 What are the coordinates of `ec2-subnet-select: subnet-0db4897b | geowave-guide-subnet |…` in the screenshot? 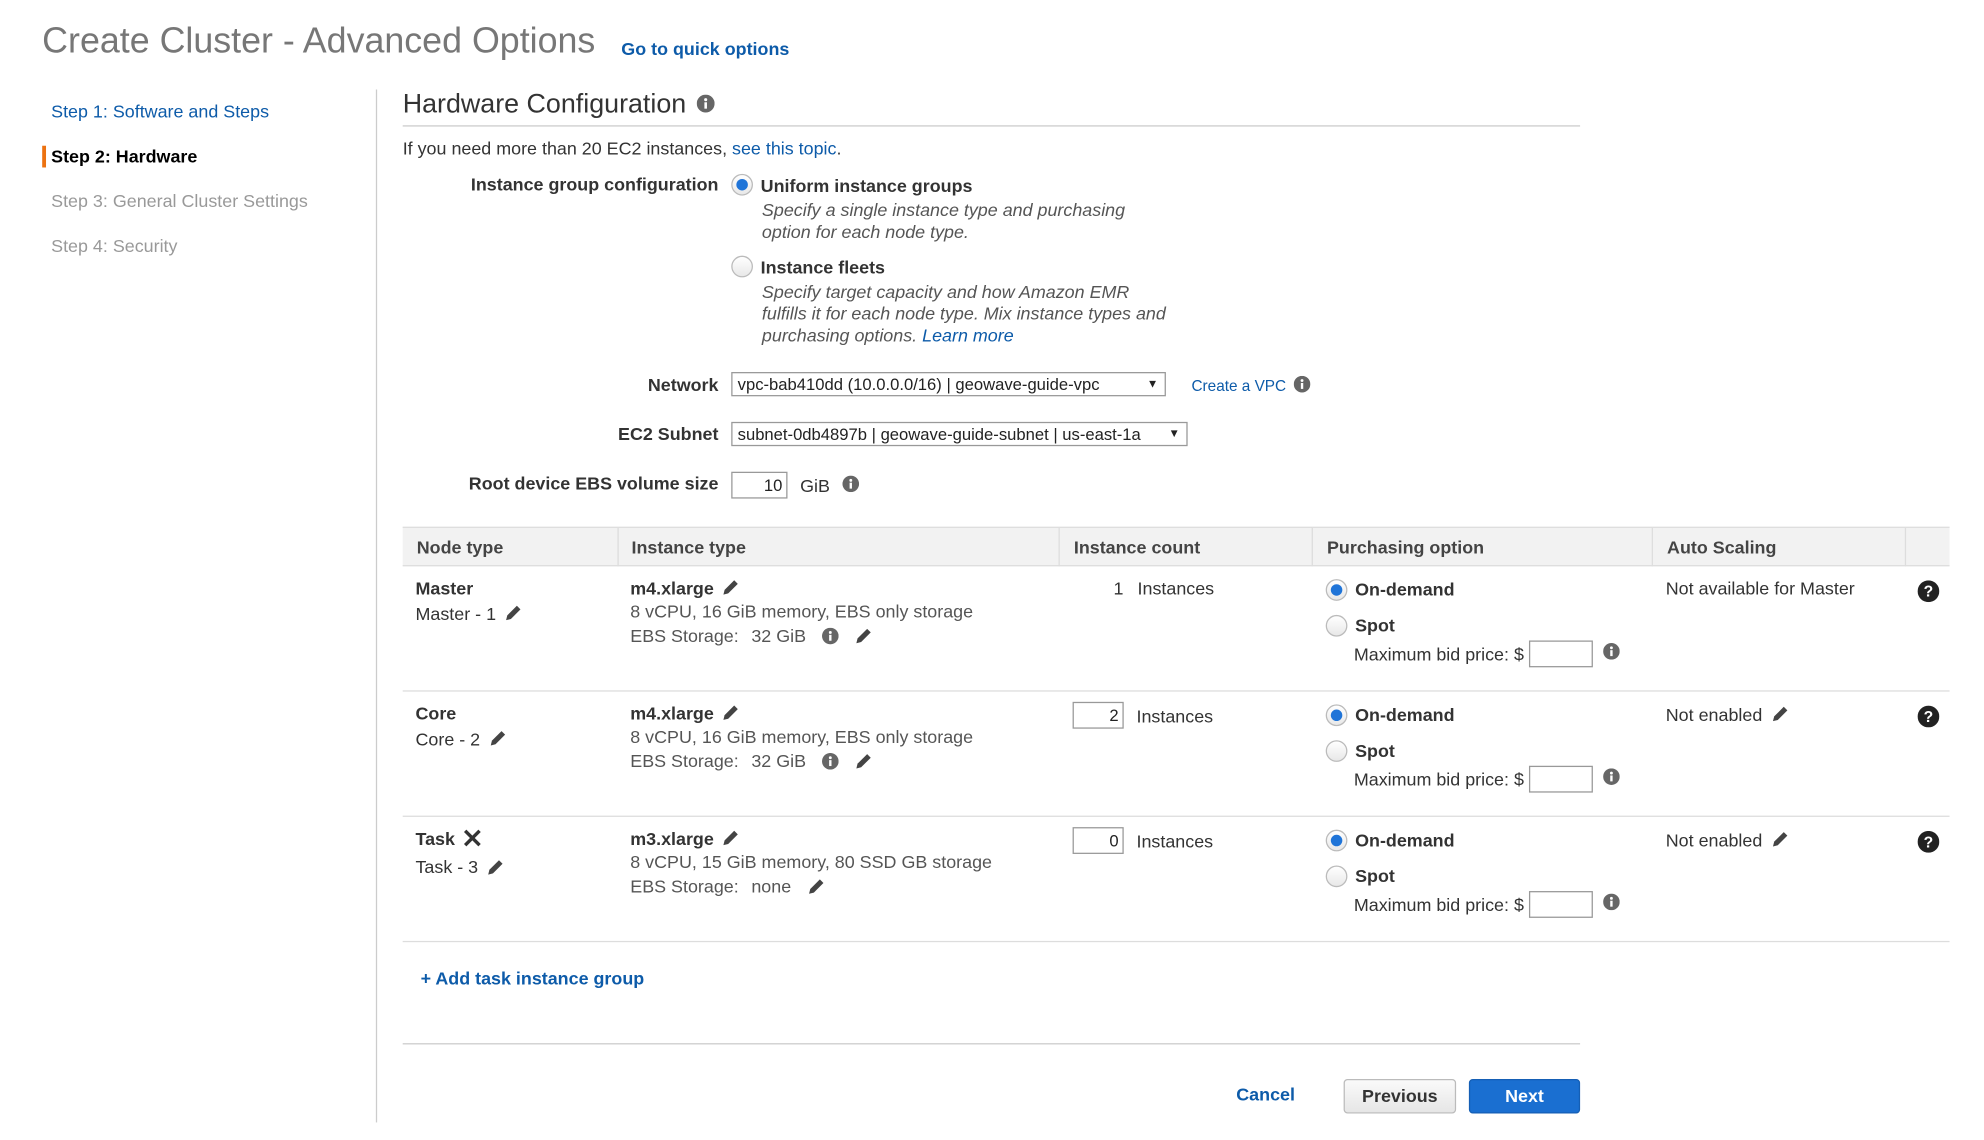 It's located at (959, 434).